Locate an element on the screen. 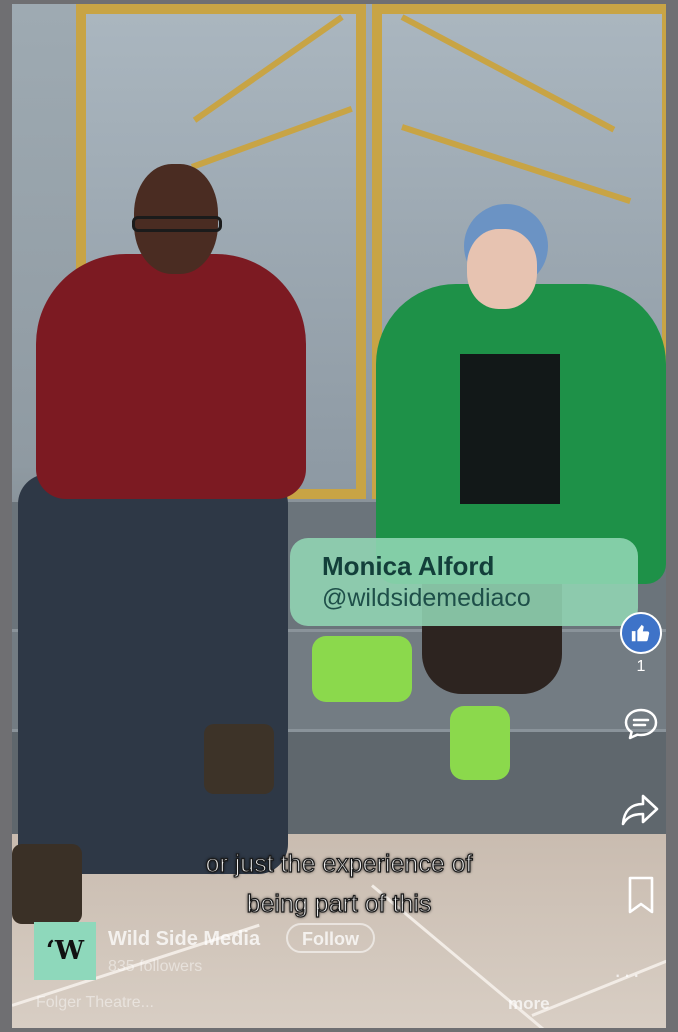 The image size is (678, 1032). speaker-handle: @wildsidemediaco is located at coordinates (426, 598).